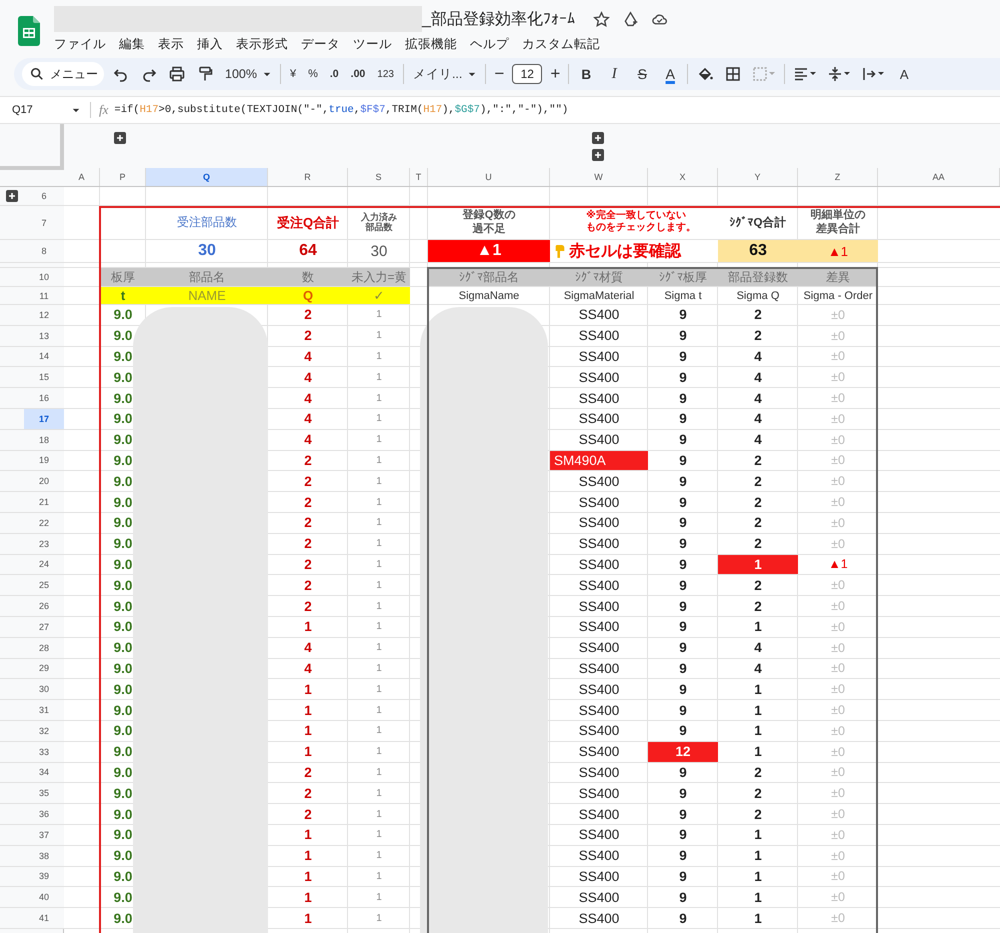 Image resolution: width=1000 pixels, height=933 pixels. Describe the element at coordinates (308, 277) in the screenshot. I see `column-heading: 数` at that location.